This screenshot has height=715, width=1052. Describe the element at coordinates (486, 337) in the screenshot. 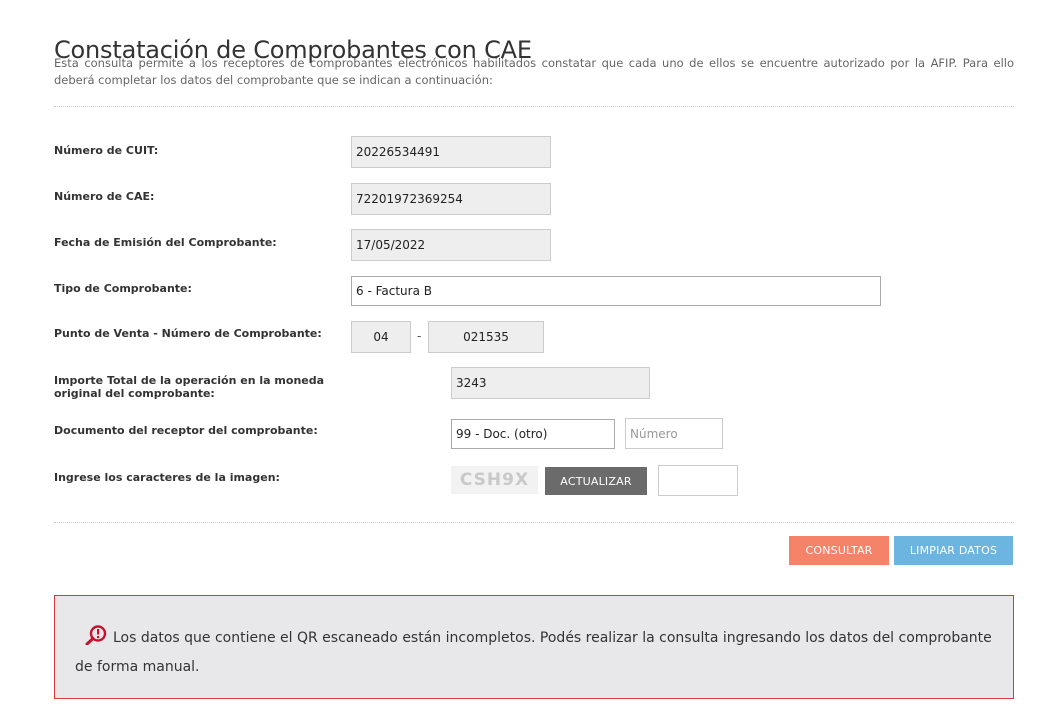

I see `numero-comprobante-field` at that location.